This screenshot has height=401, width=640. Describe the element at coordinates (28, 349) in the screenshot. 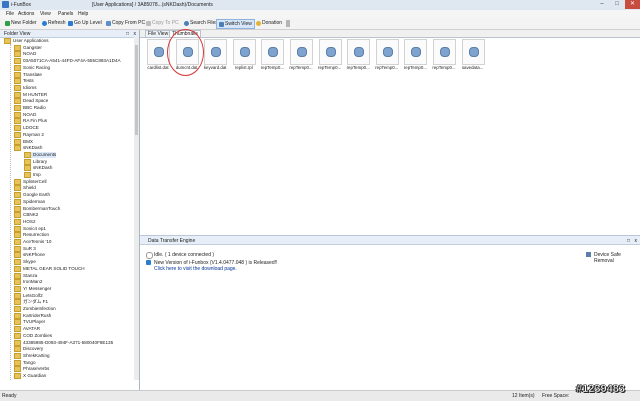

I see `tree-item: Discovery` at that location.